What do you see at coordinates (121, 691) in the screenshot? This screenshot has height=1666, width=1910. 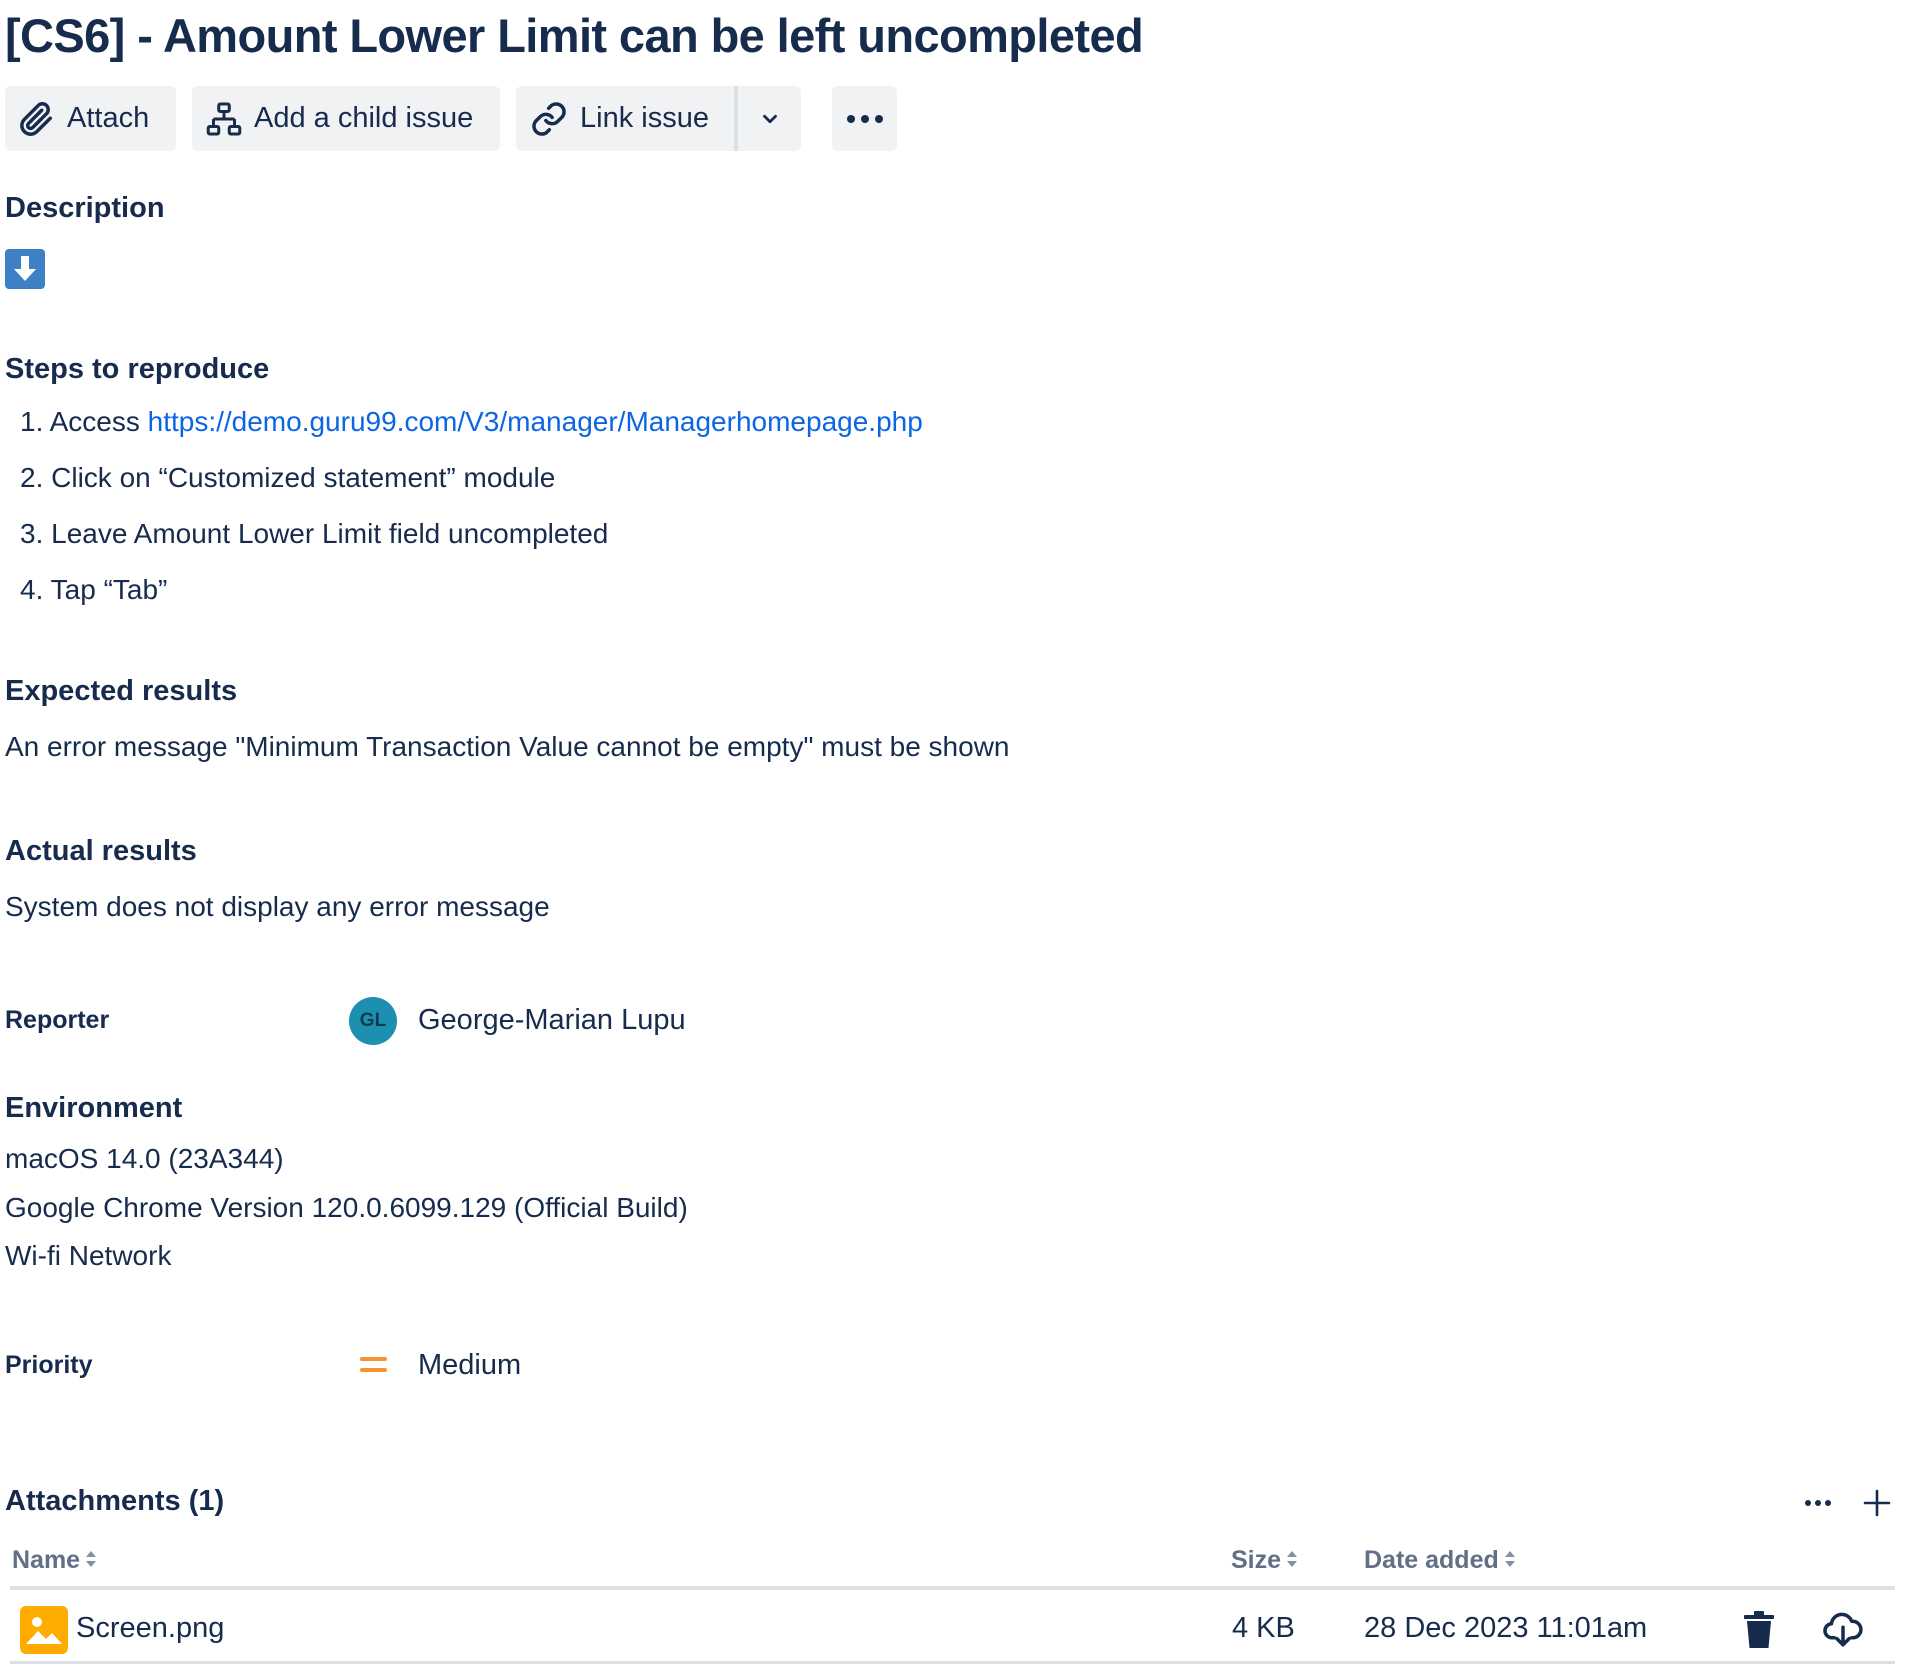 I see `expected-results-heading: Expected results` at bounding box center [121, 691].